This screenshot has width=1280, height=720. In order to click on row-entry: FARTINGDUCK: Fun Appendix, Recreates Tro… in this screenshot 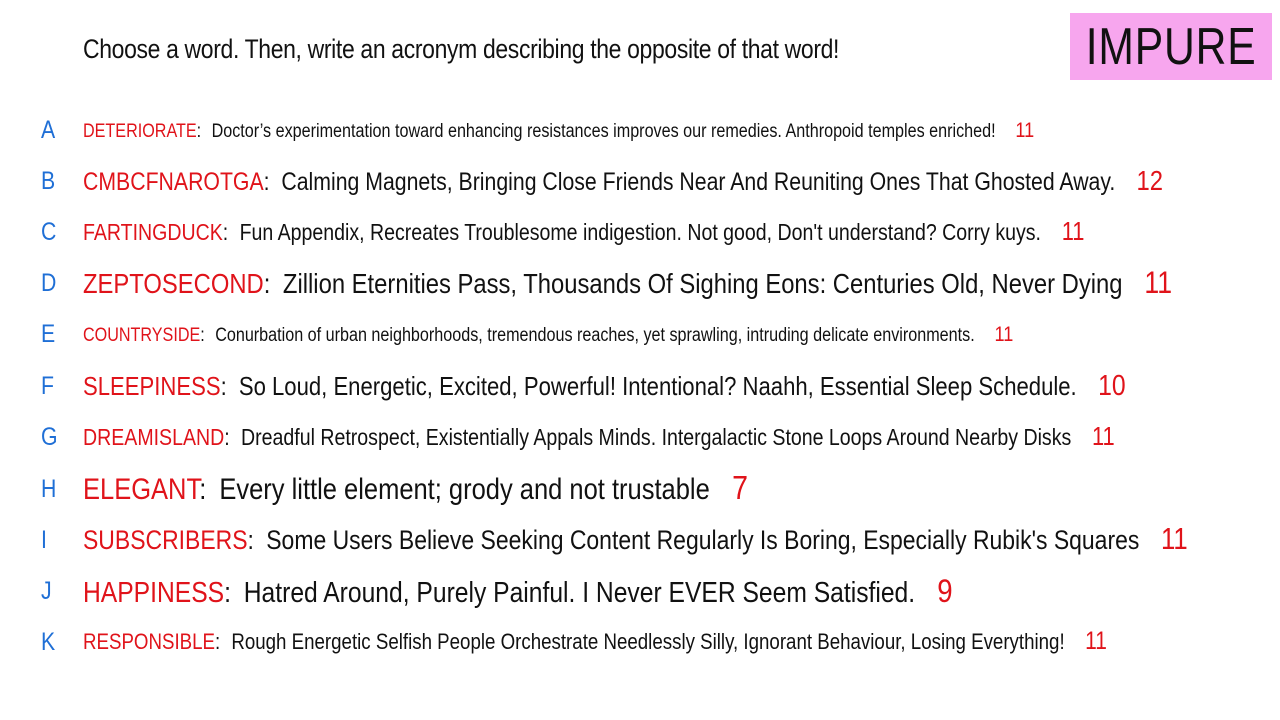, I will do `click(584, 232)`.